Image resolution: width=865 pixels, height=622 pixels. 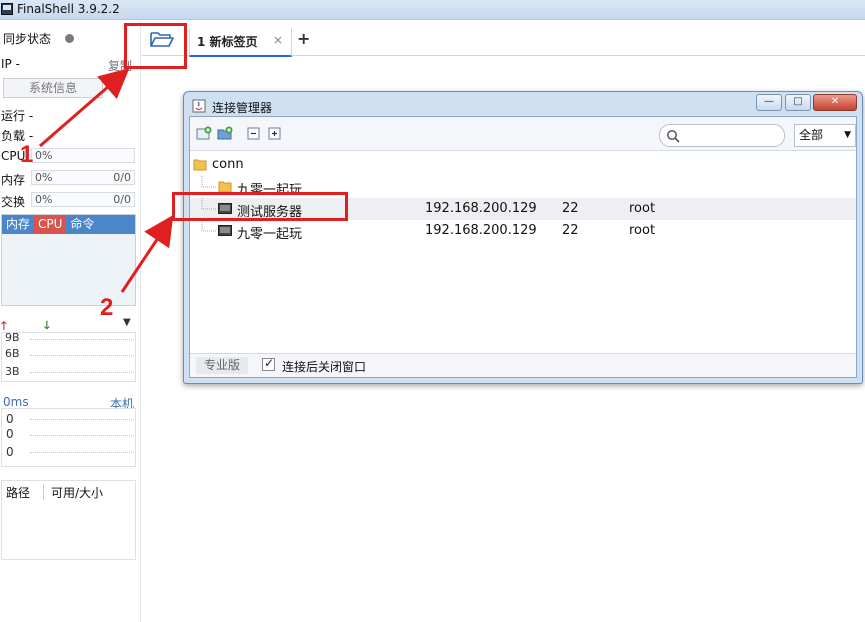 I want to click on annotation-step-1: 1, so click(x=27, y=154).